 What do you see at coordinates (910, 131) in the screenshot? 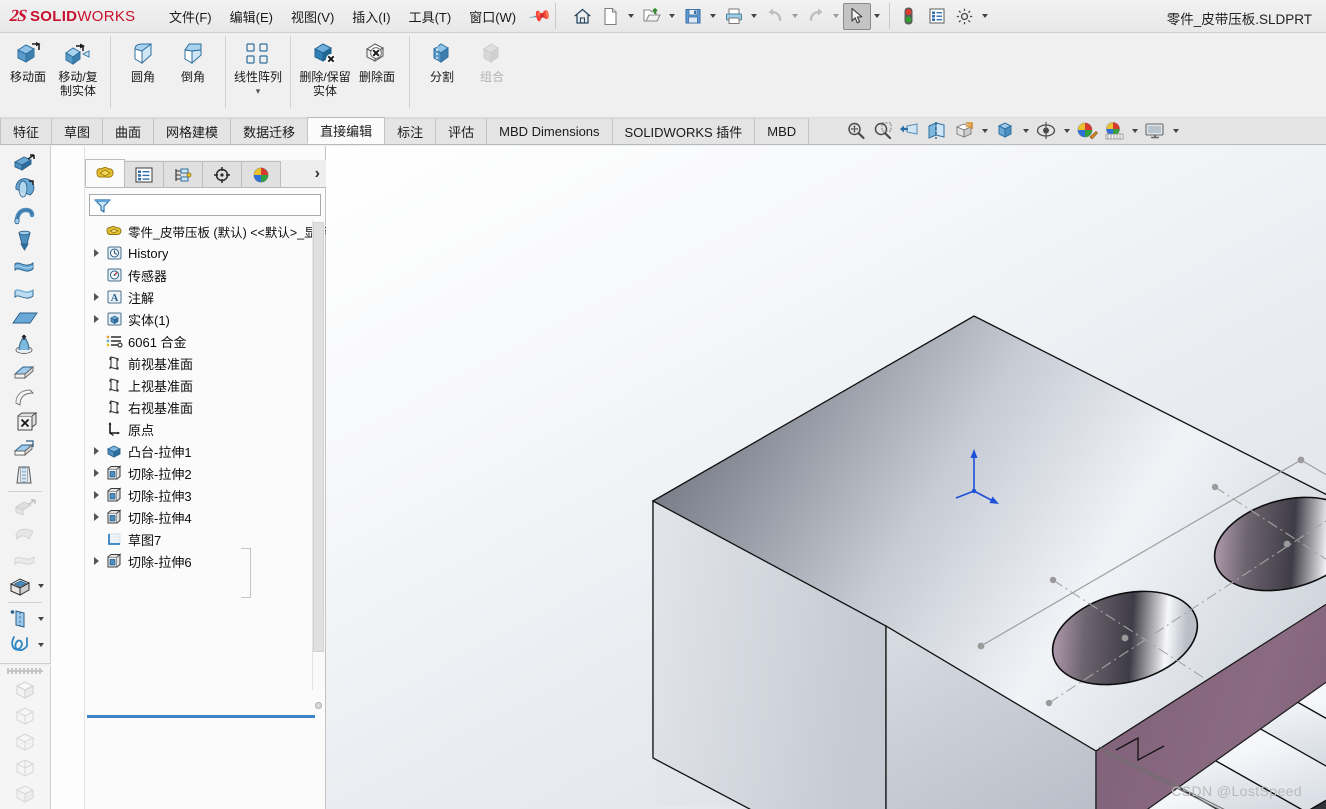
I see `previous-view-icon` at bounding box center [910, 131].